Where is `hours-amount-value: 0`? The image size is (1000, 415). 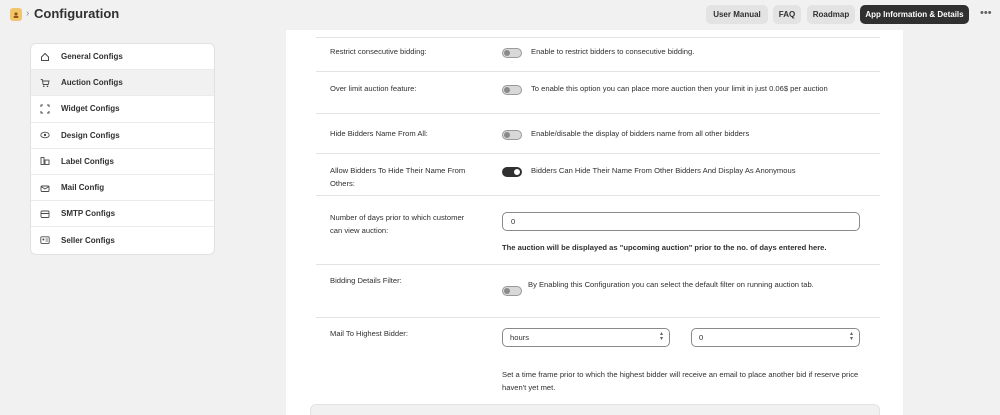 hours-amount-value: 0 is located at coordinates (701, 337).